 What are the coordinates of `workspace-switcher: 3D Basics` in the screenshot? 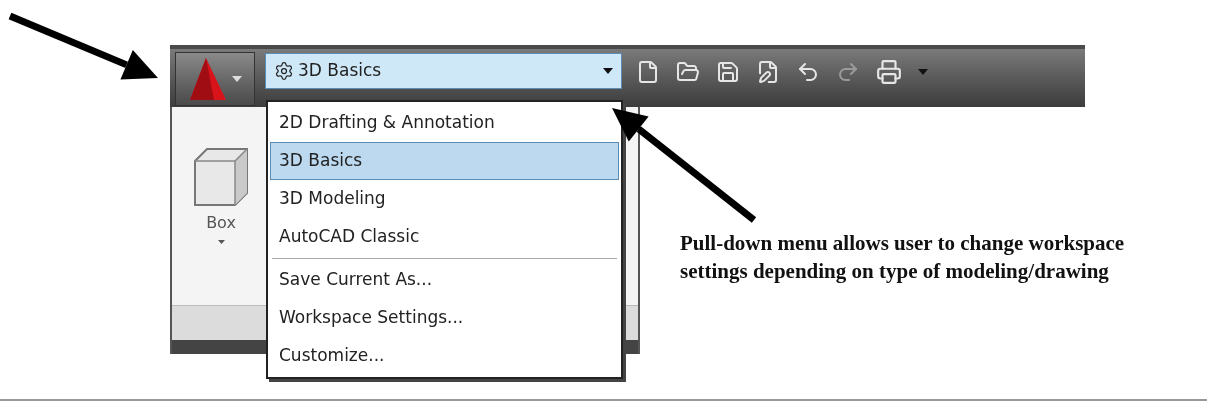 It's located at (443, 71).